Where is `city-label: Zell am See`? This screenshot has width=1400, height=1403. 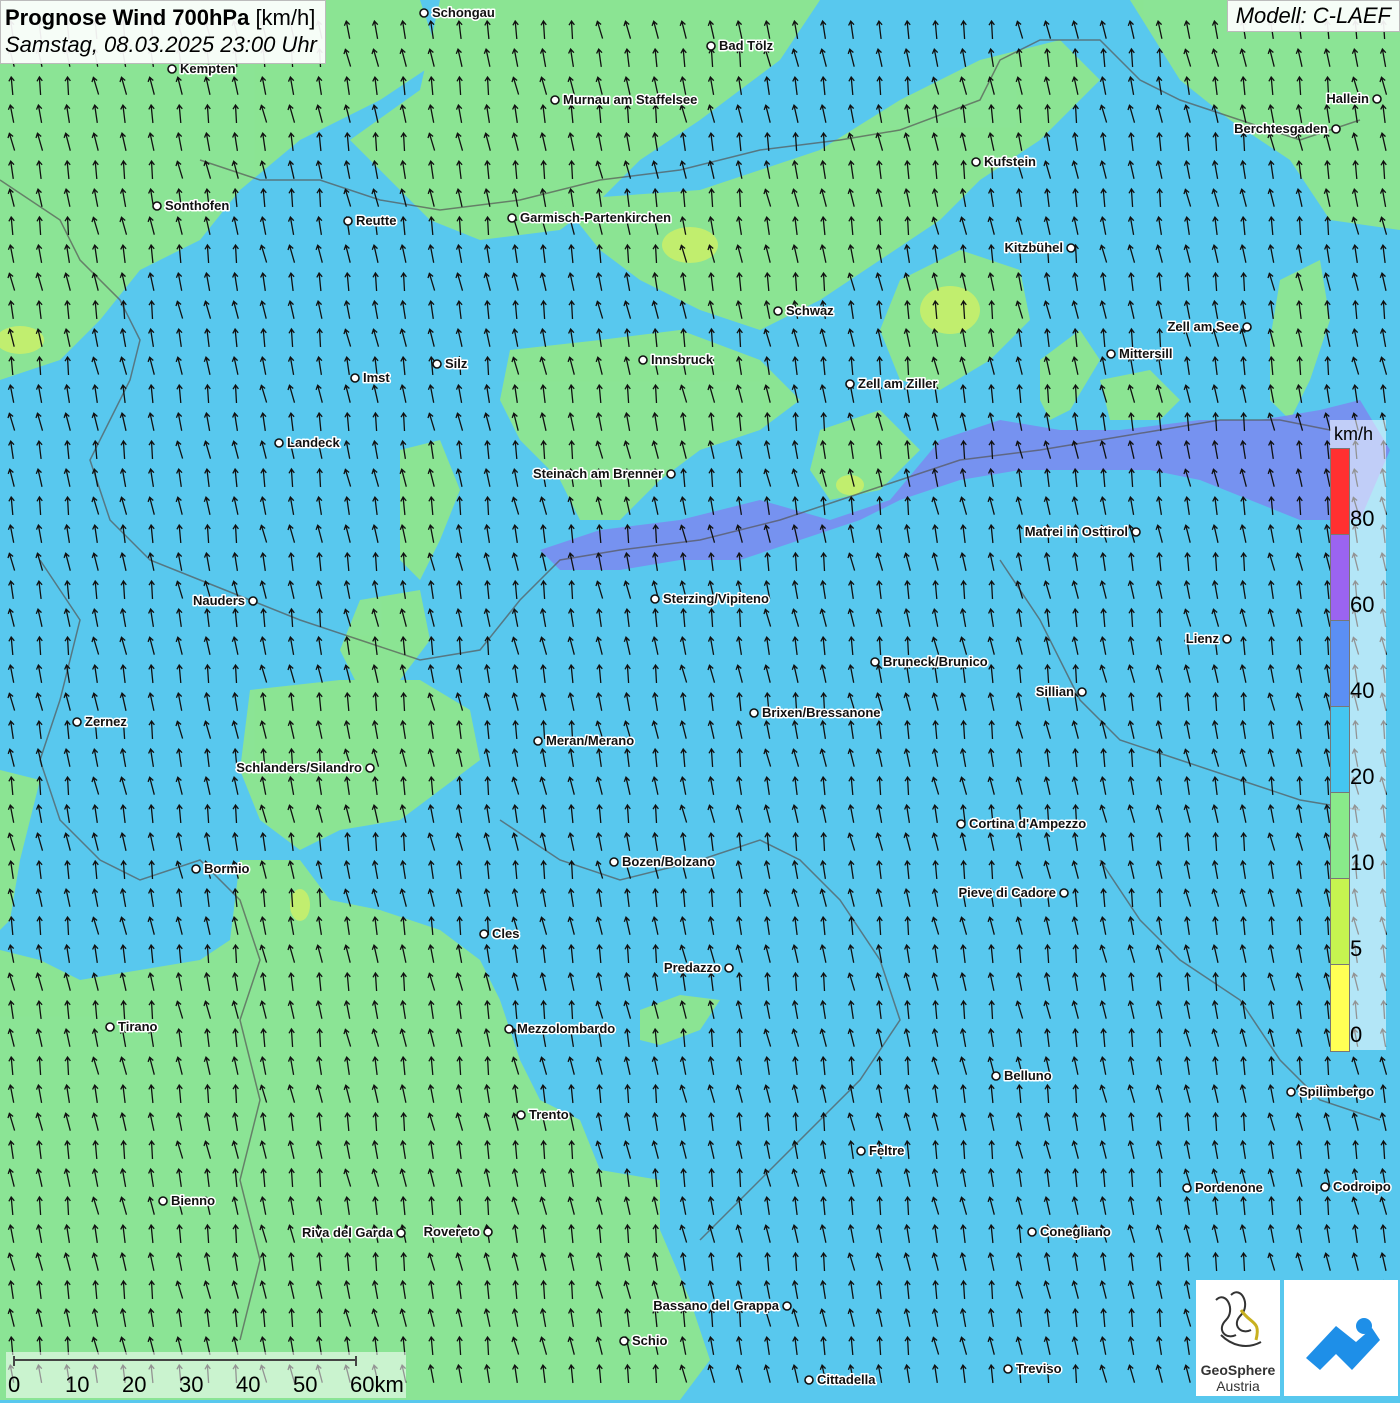
city-label: Zell am See is located at coordinates (1203, 326).